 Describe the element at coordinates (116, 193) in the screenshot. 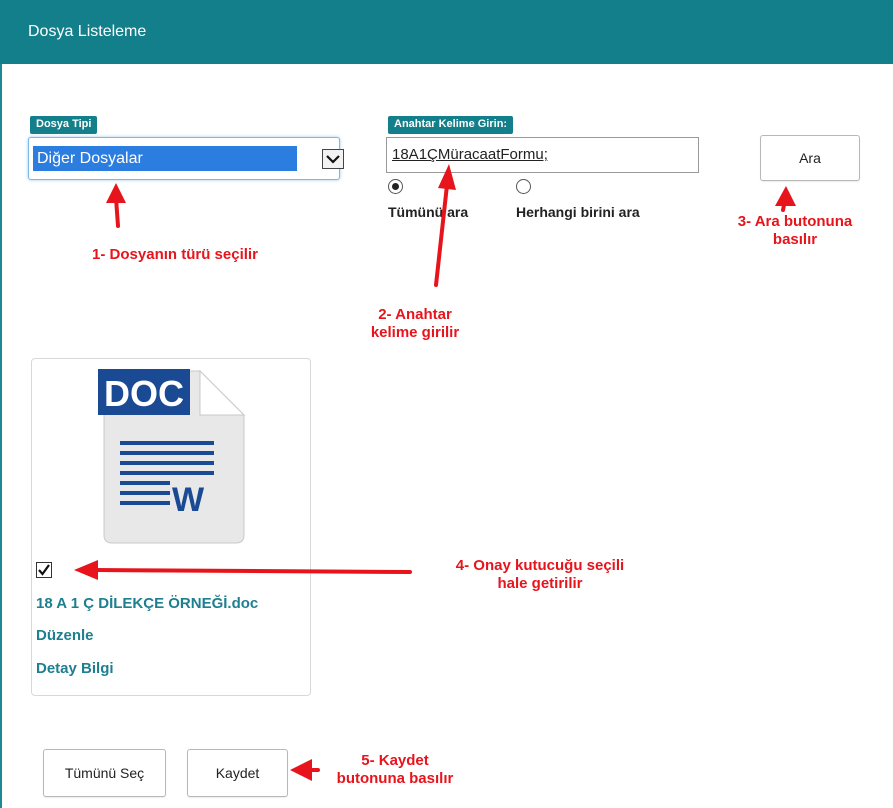

I see `annotation-arrow-step1` at that location.